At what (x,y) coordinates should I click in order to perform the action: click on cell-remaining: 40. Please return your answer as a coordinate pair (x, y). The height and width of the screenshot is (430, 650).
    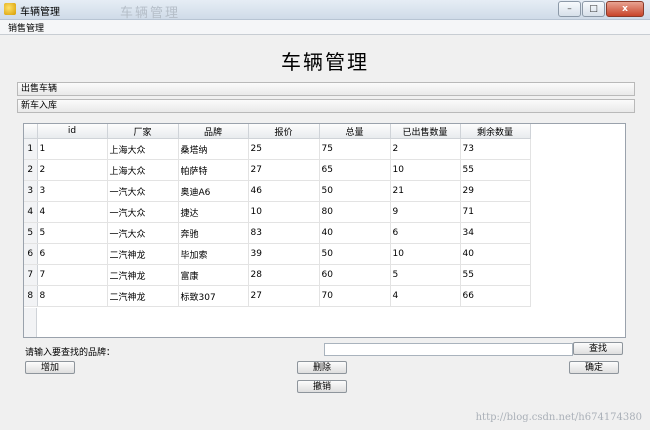
    Looking at the image, I should click on (495, 254).